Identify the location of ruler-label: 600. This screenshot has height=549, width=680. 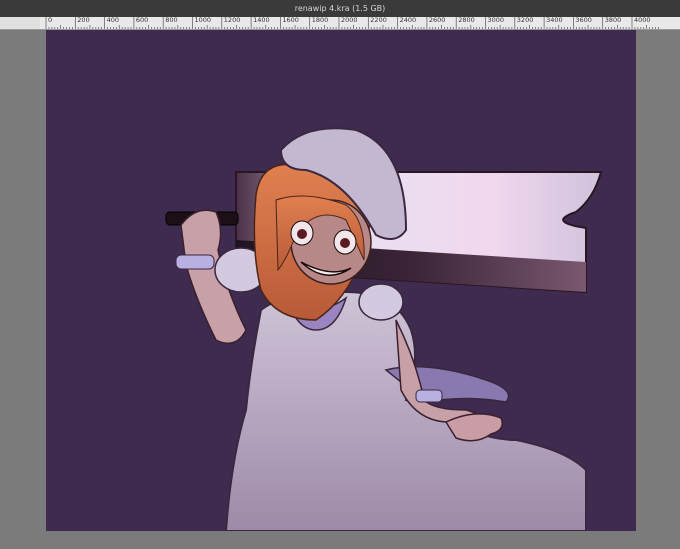
(142, 20).